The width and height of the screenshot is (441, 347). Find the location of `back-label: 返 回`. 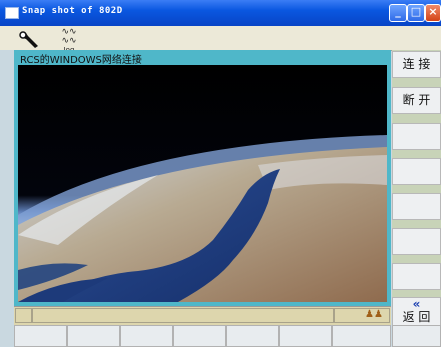

back-label: 返 回 is located at coordinates (416, 317).